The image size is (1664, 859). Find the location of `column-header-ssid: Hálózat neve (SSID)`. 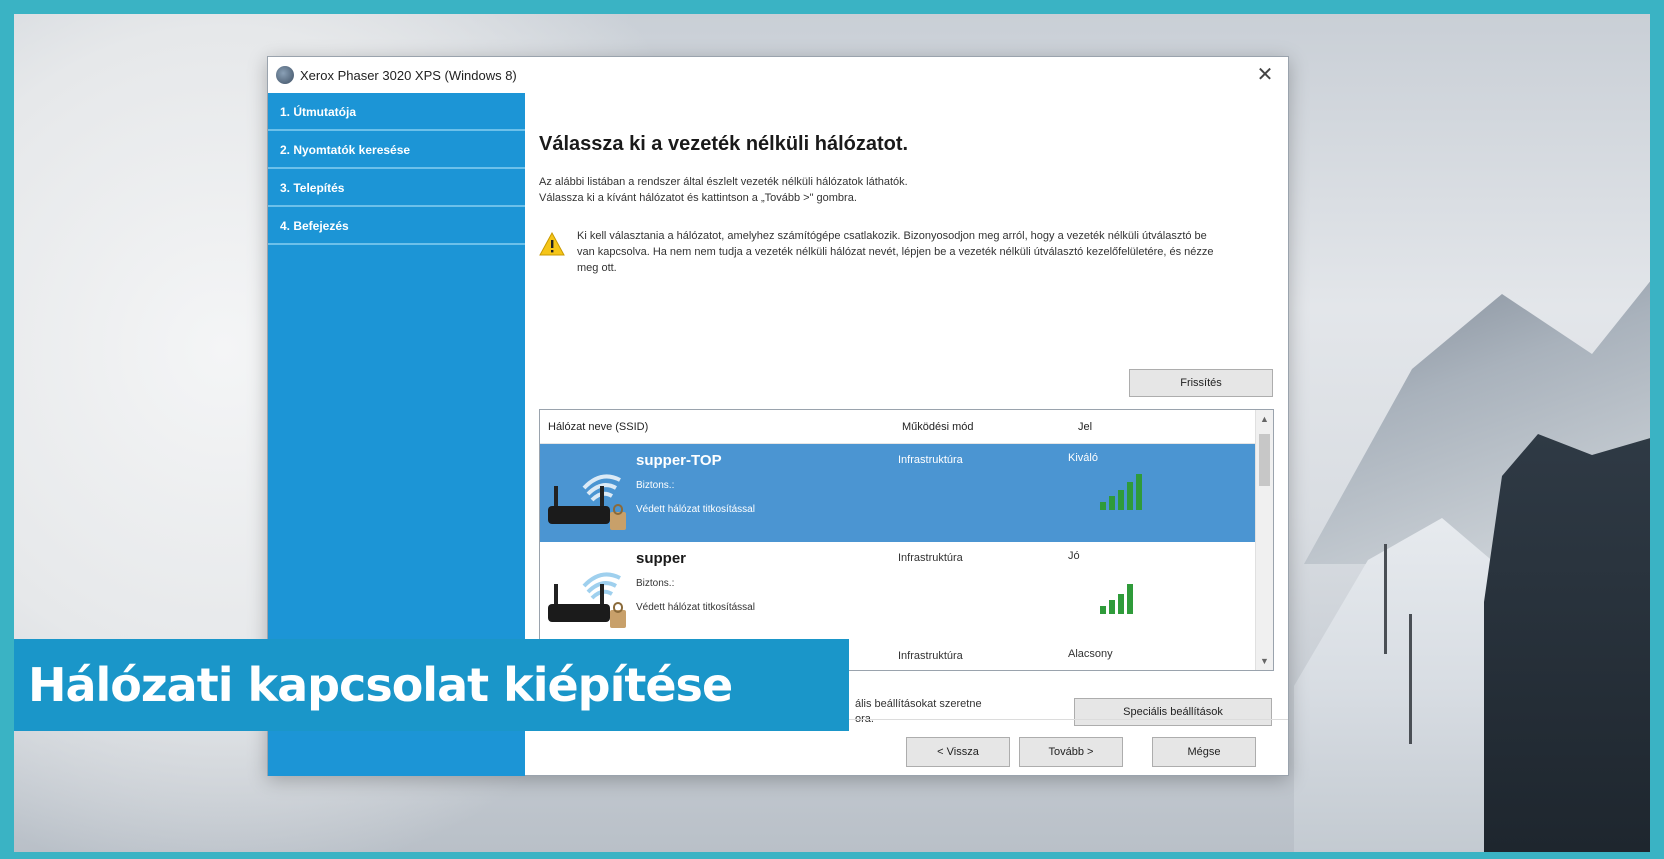

column-header-ssid: Hálózat neve (SSID) is located at coordinates (721, 427).